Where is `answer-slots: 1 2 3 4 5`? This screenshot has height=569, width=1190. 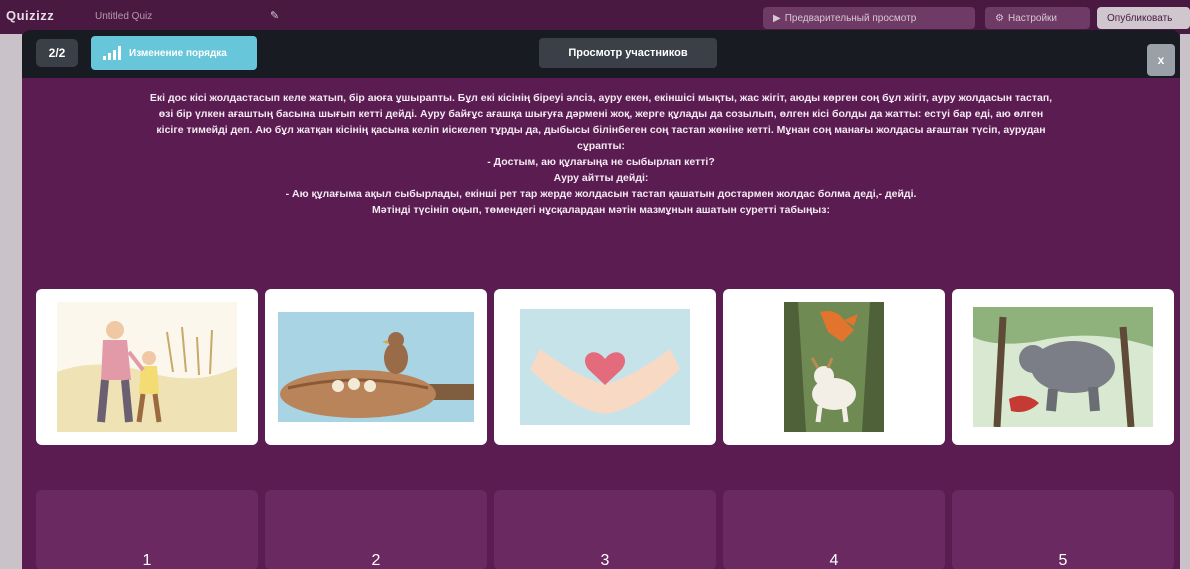 answer-slots: 1 2 3 4 5 is located at coordinates (606, 529).